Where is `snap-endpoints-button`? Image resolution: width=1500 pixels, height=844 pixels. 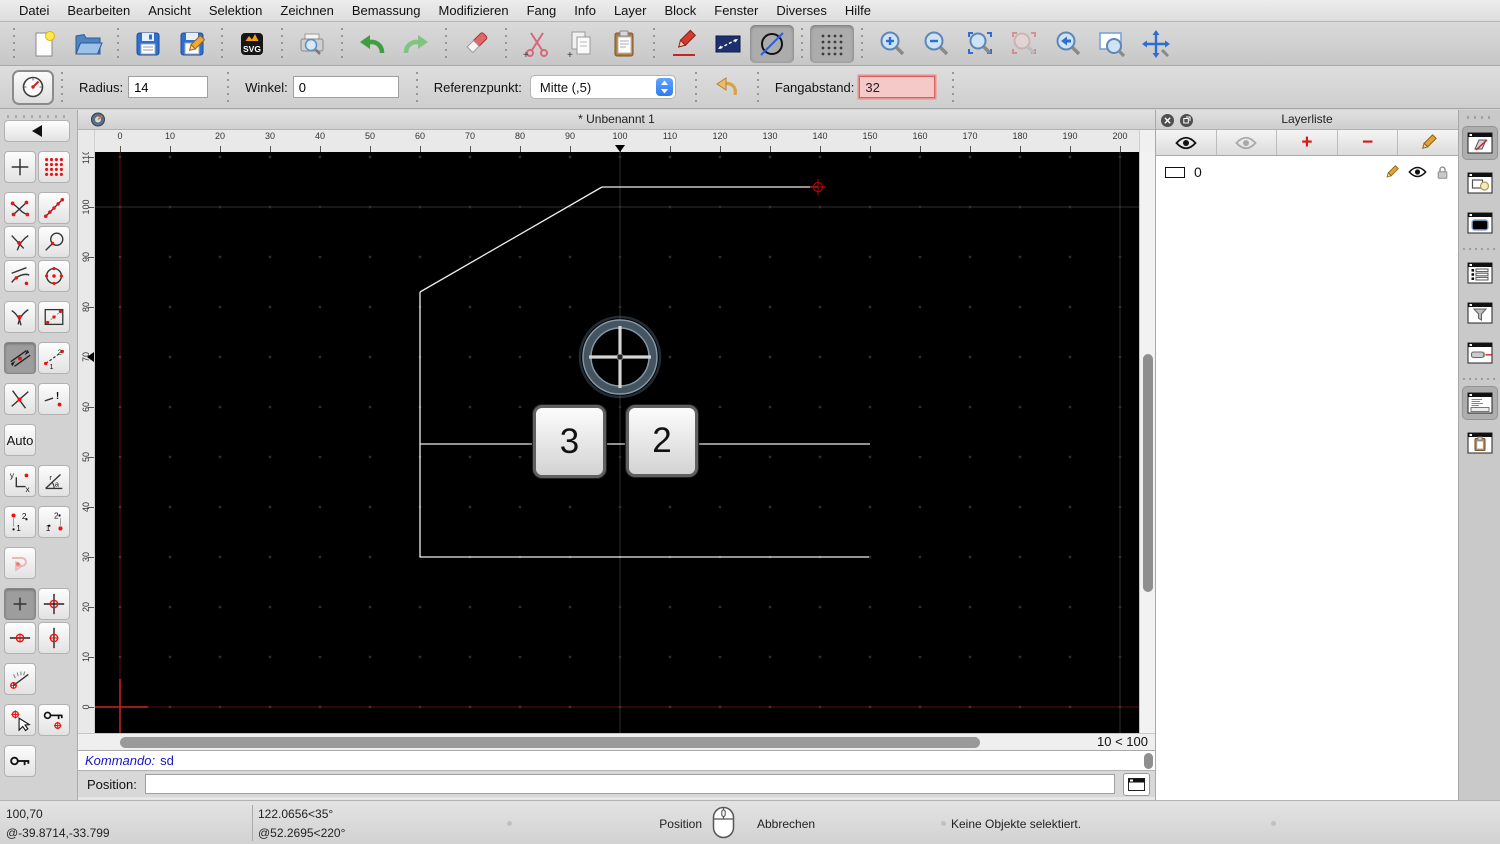
snap-endpoints-button is located at coordinates (20, 208).